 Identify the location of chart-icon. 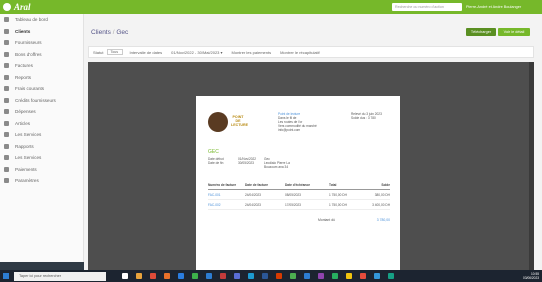
(6, 146).